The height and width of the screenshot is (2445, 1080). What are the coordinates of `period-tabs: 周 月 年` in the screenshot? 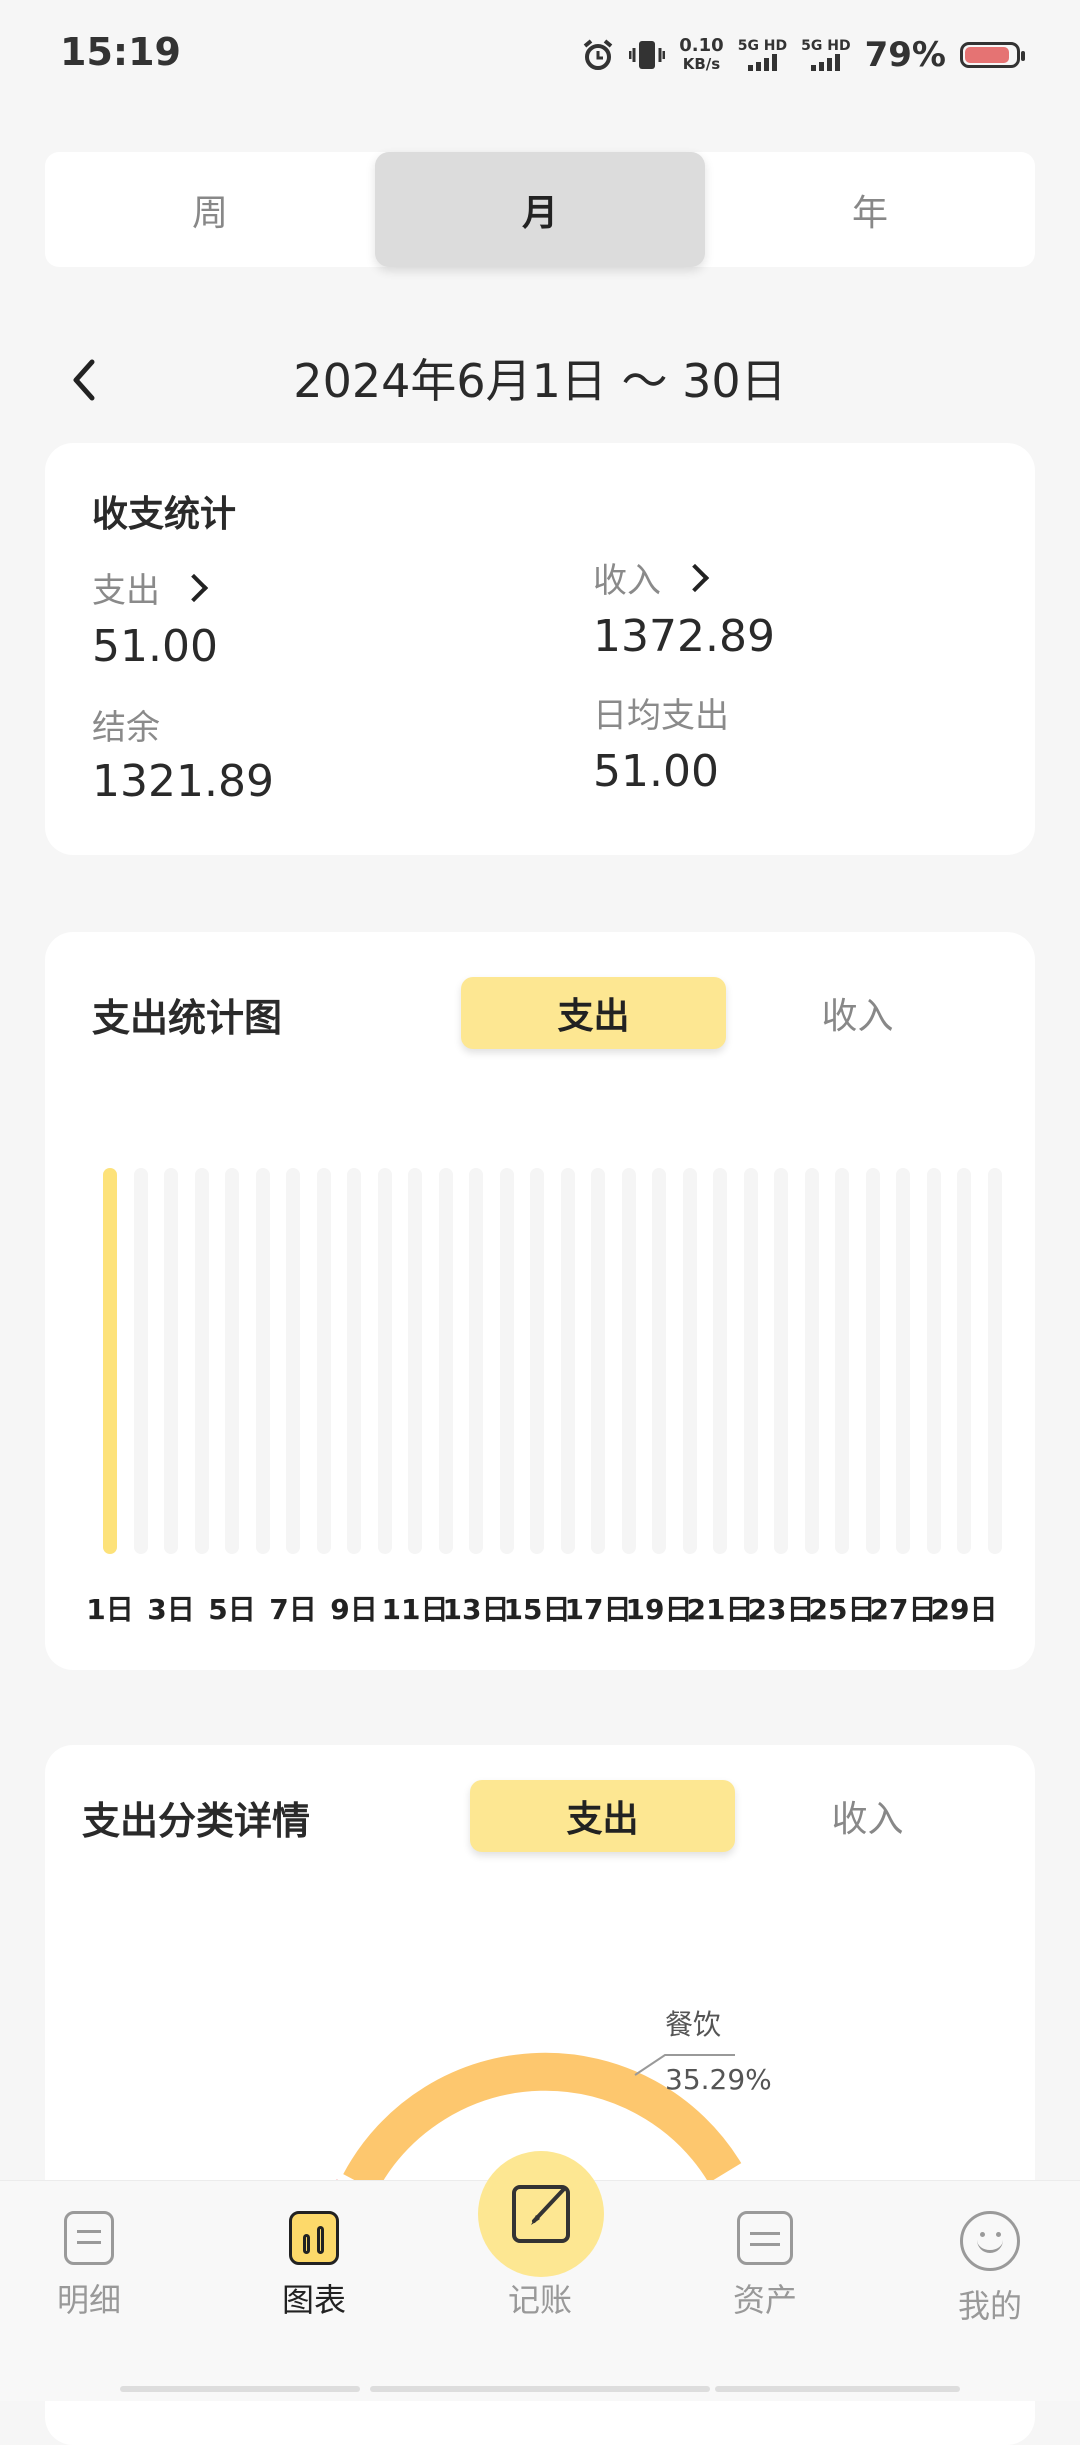 It's located at (540, 209).